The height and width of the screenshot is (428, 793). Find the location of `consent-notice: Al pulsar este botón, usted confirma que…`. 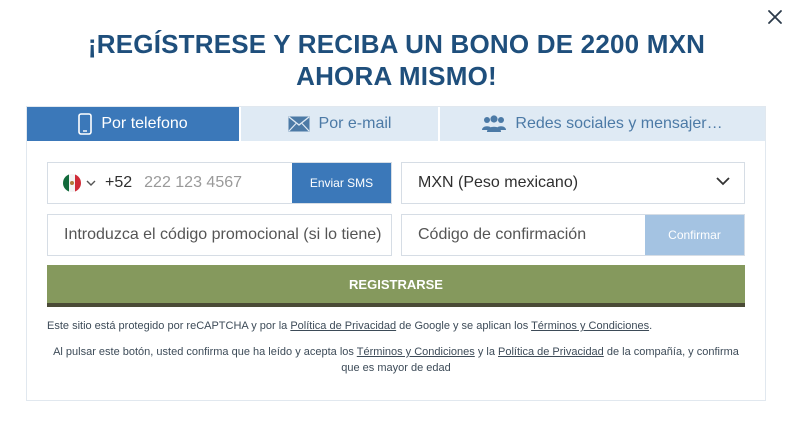

consent-notice: Al pulsar este botón, usted confirma que… is located at coordinates (396, 360).